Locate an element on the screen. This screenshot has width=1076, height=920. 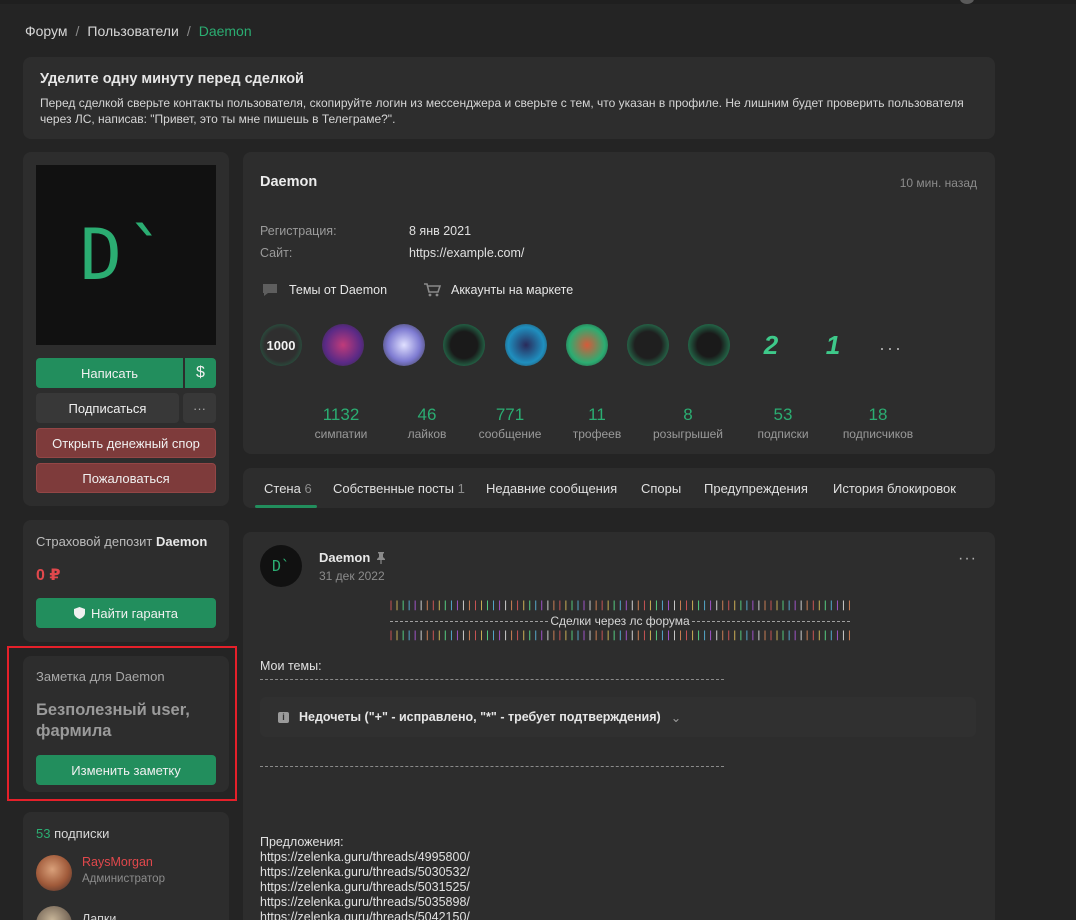
stat-label: трофеев is located at coordinates (597, 434).